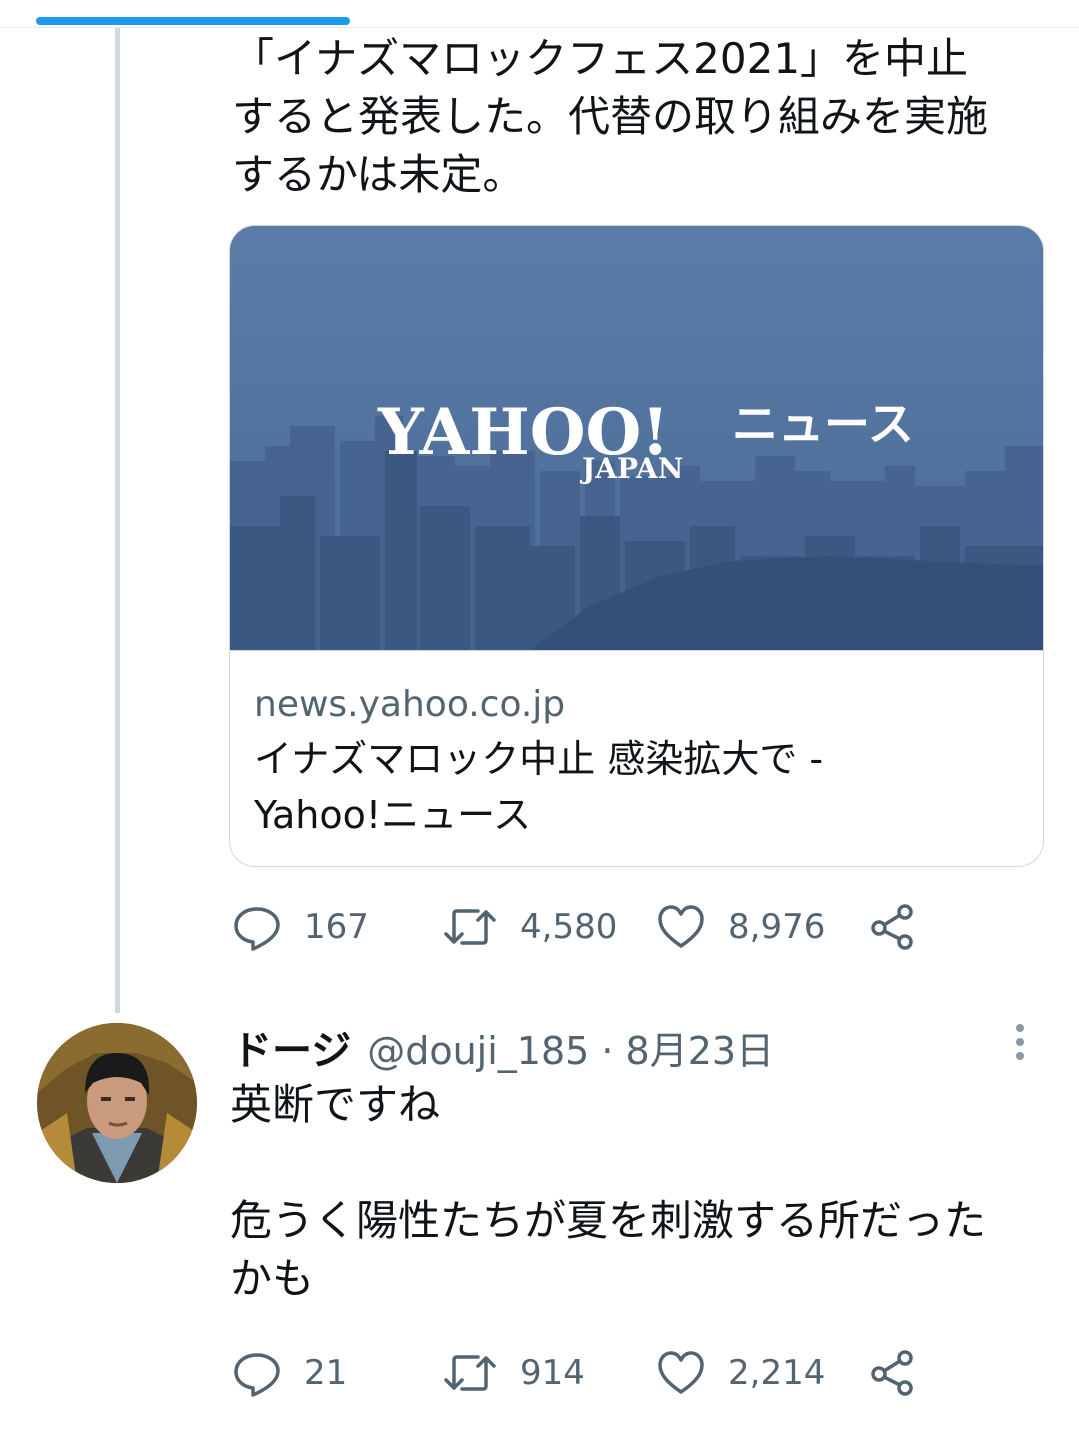 Image resolution: width=1079 pixels, height=1429 pixels. I want to click on reply-header: ドージ @douji_185 · 8月23日, so click(503, 1047).